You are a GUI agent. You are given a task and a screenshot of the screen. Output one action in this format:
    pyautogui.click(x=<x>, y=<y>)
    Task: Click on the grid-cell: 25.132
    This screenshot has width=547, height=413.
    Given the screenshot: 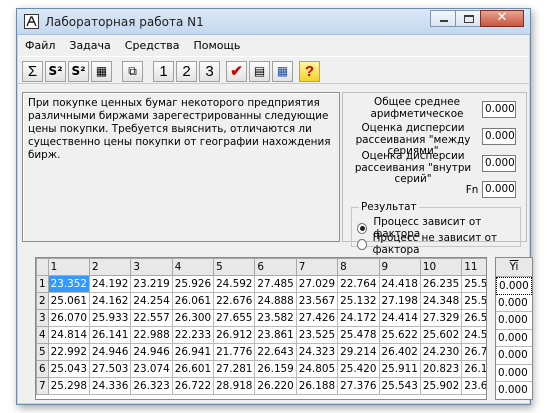 What is the action you would take?
    pyautogui.click(x=358, y=301)
    